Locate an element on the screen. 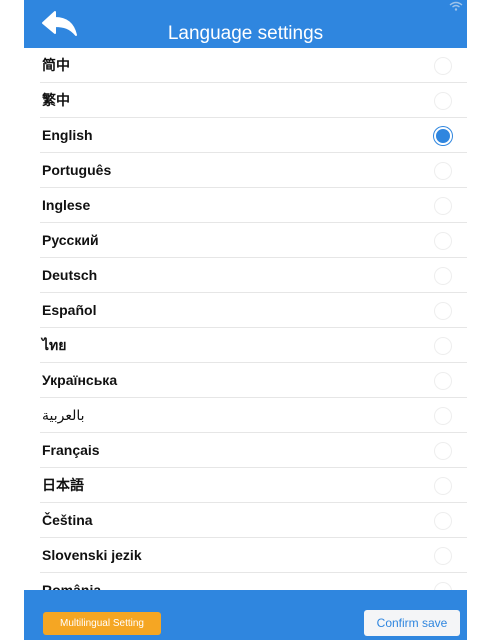 The height and width of the screenshot is (640, 499). language-row: Čeština is located at coordinates (253, 520).